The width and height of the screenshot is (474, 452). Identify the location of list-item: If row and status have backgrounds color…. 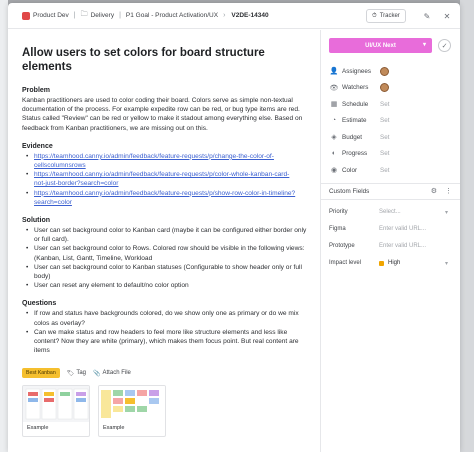
(166, 318).